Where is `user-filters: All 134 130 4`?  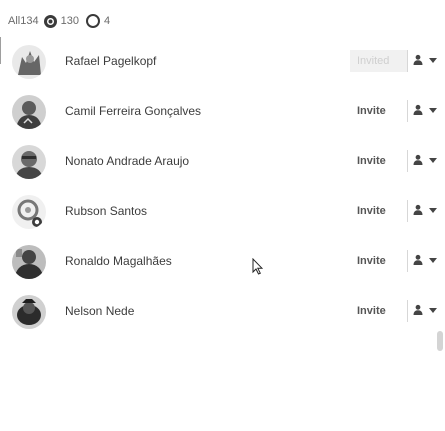 user-filters: All 134 130 4 is located at coordinates (62, 21).